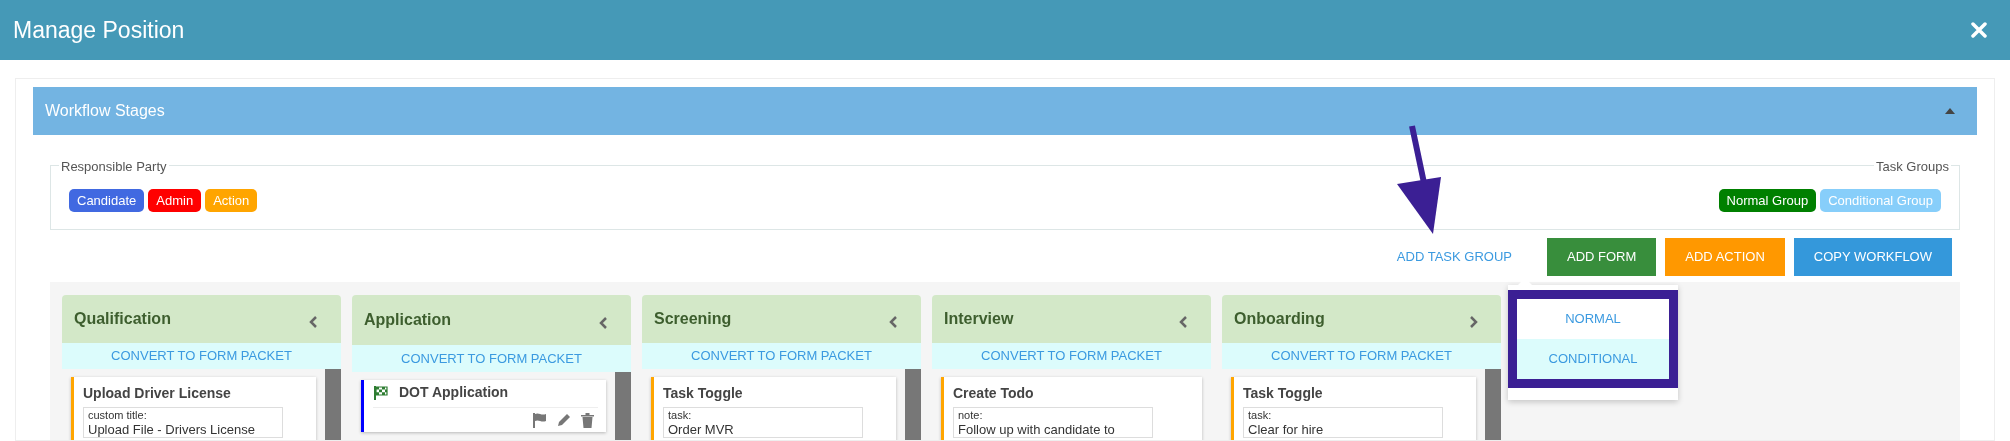 This screenshot has height=441, width=2010. Describe the element at coordinates (231, 200) in the screenshot. I see `legend-badge: Action` at that location.